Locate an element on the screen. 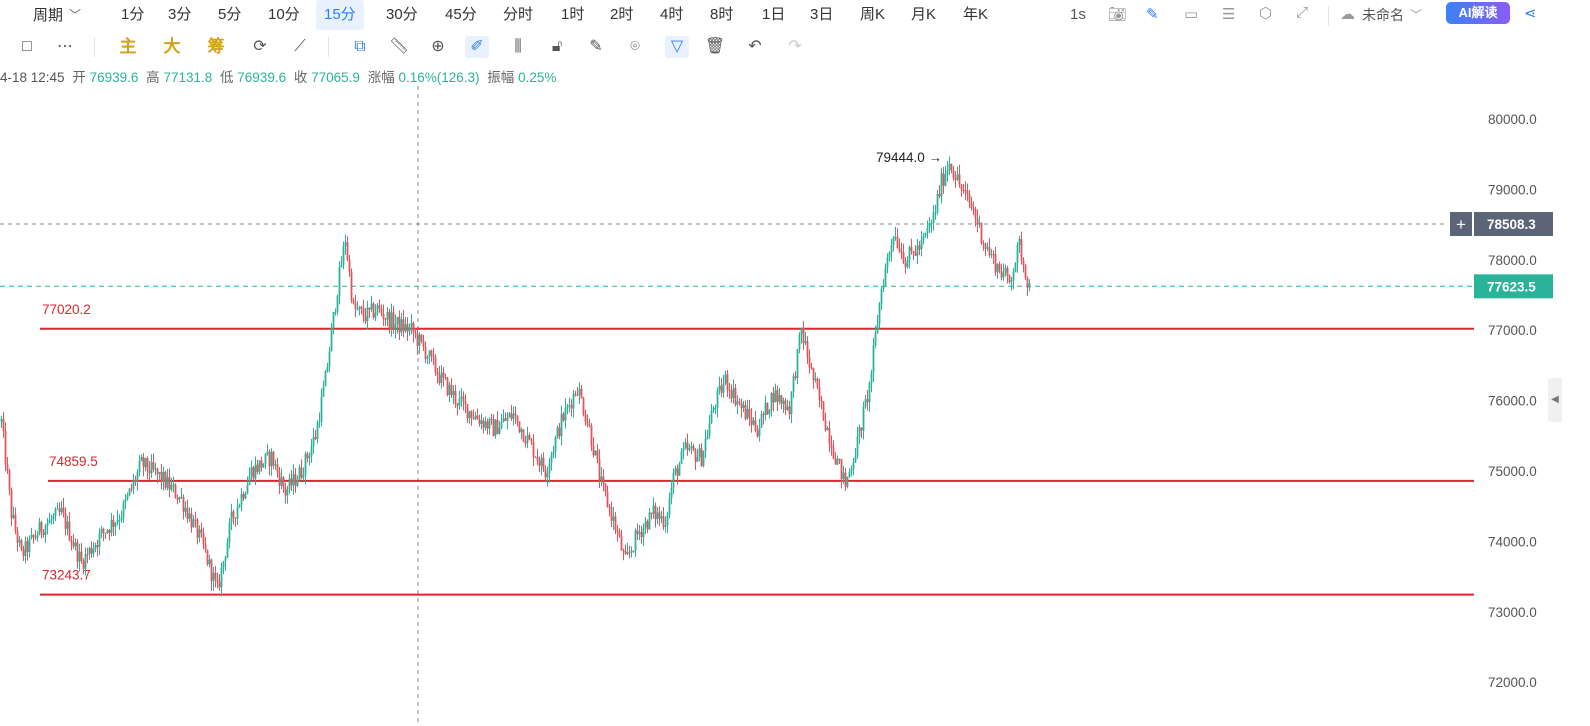  fullscreen-icon: ⤢ is located at coordinates (1302, 12).